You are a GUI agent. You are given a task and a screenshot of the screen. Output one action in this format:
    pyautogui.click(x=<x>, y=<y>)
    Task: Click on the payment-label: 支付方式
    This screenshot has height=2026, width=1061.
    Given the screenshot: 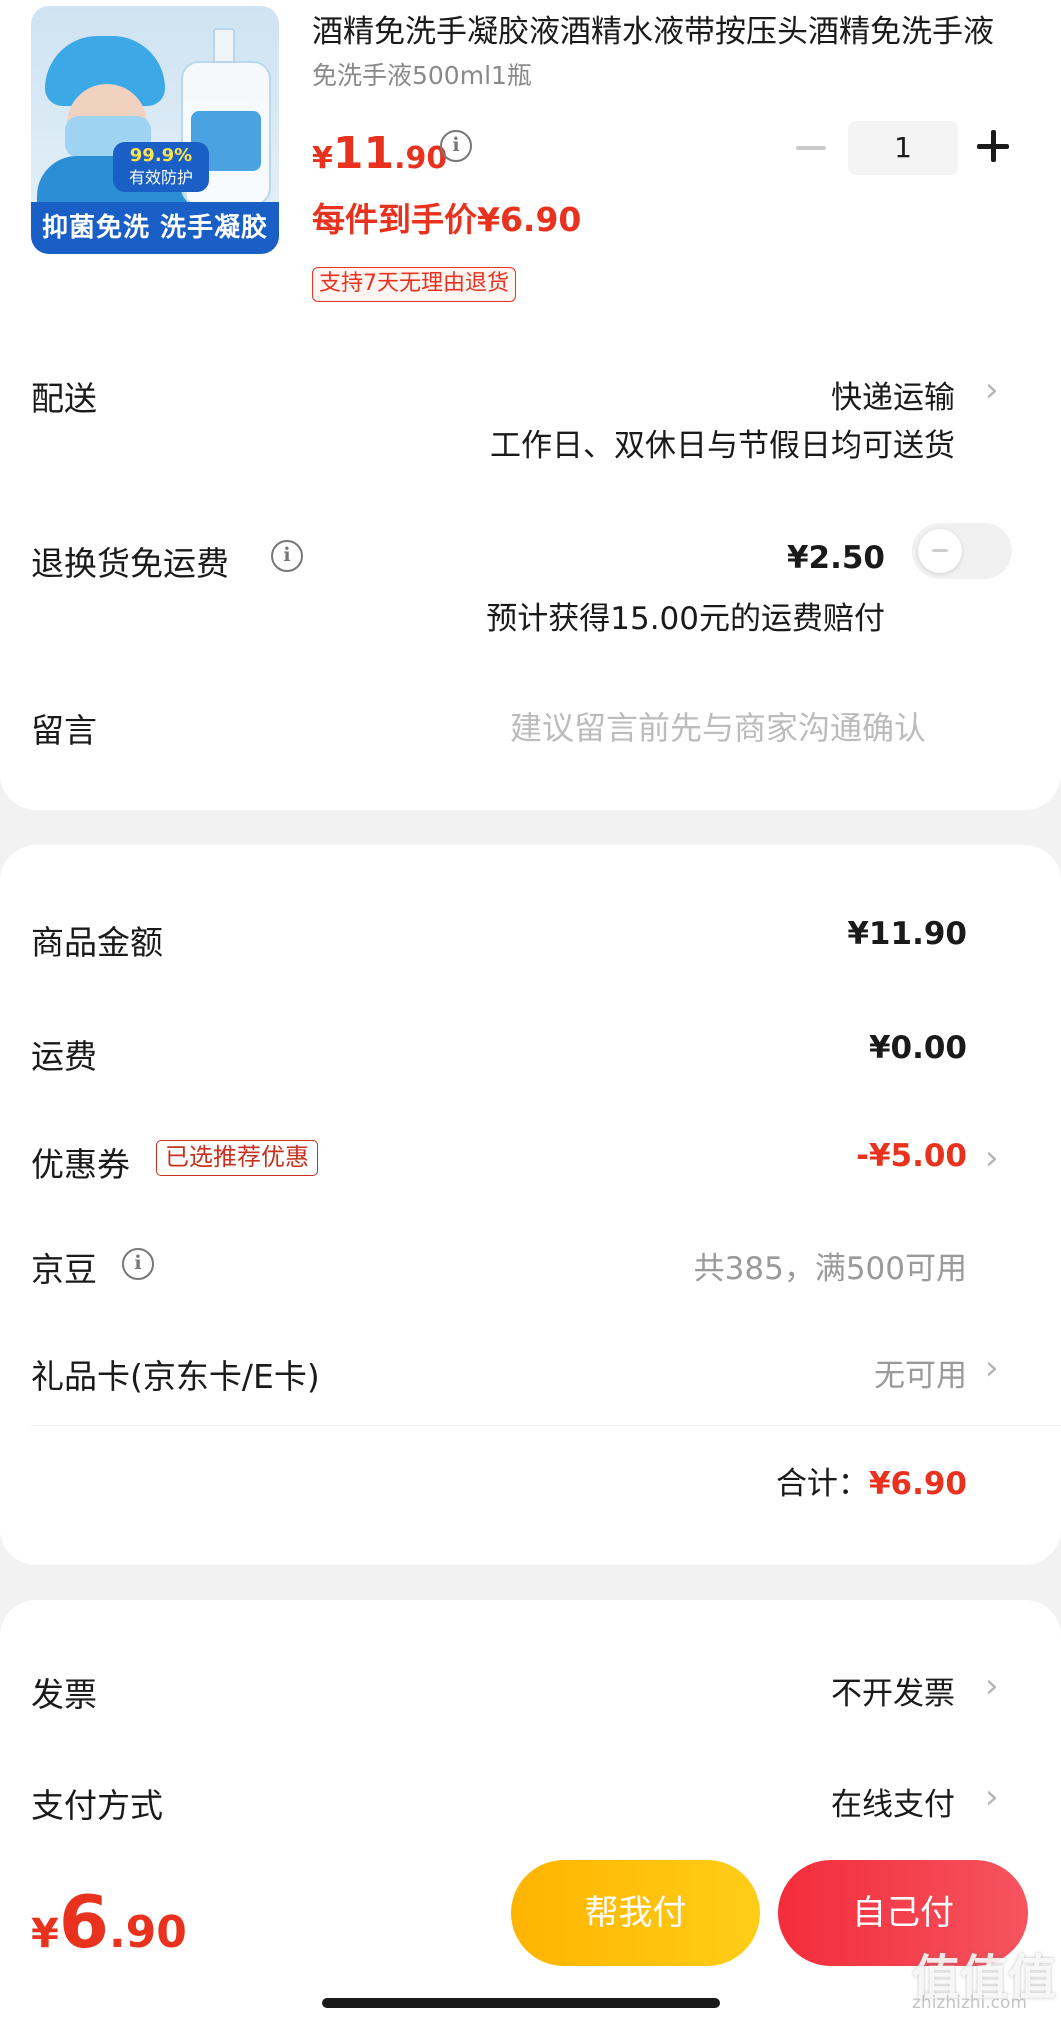 What is the action you would take?
    pyautogui.click(x=97, y=1805)
    